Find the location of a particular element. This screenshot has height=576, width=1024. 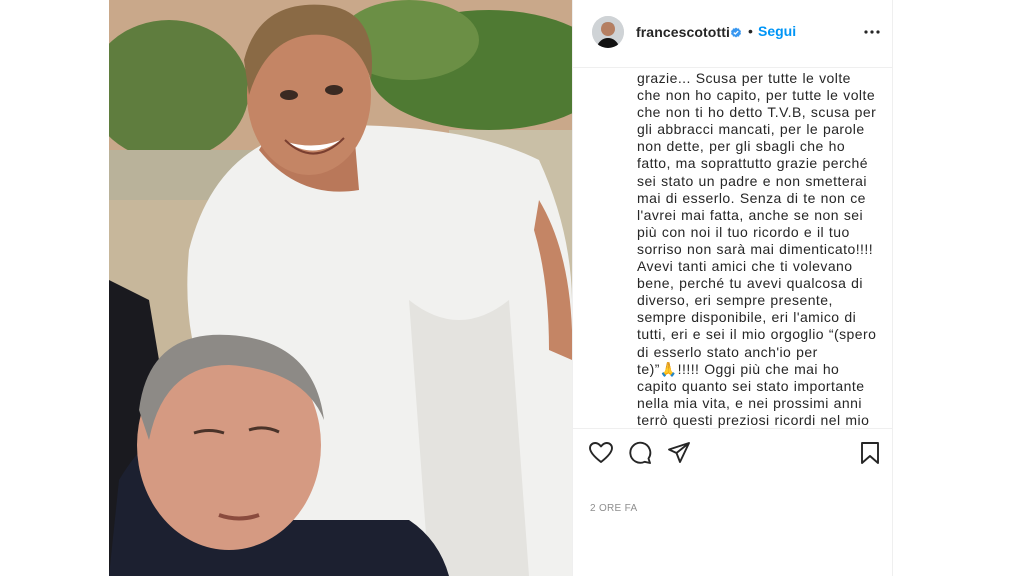

action-bar is located at coordinates (732, 452).